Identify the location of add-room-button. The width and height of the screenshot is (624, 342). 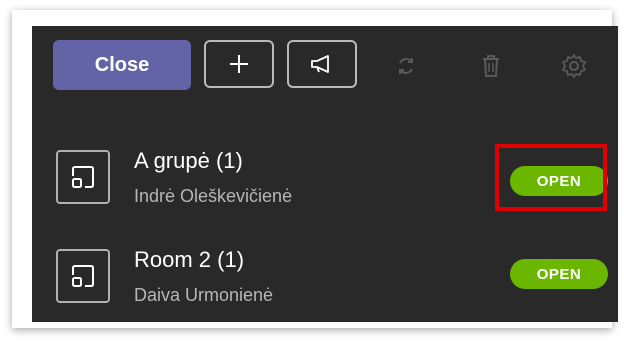
(239, 64).